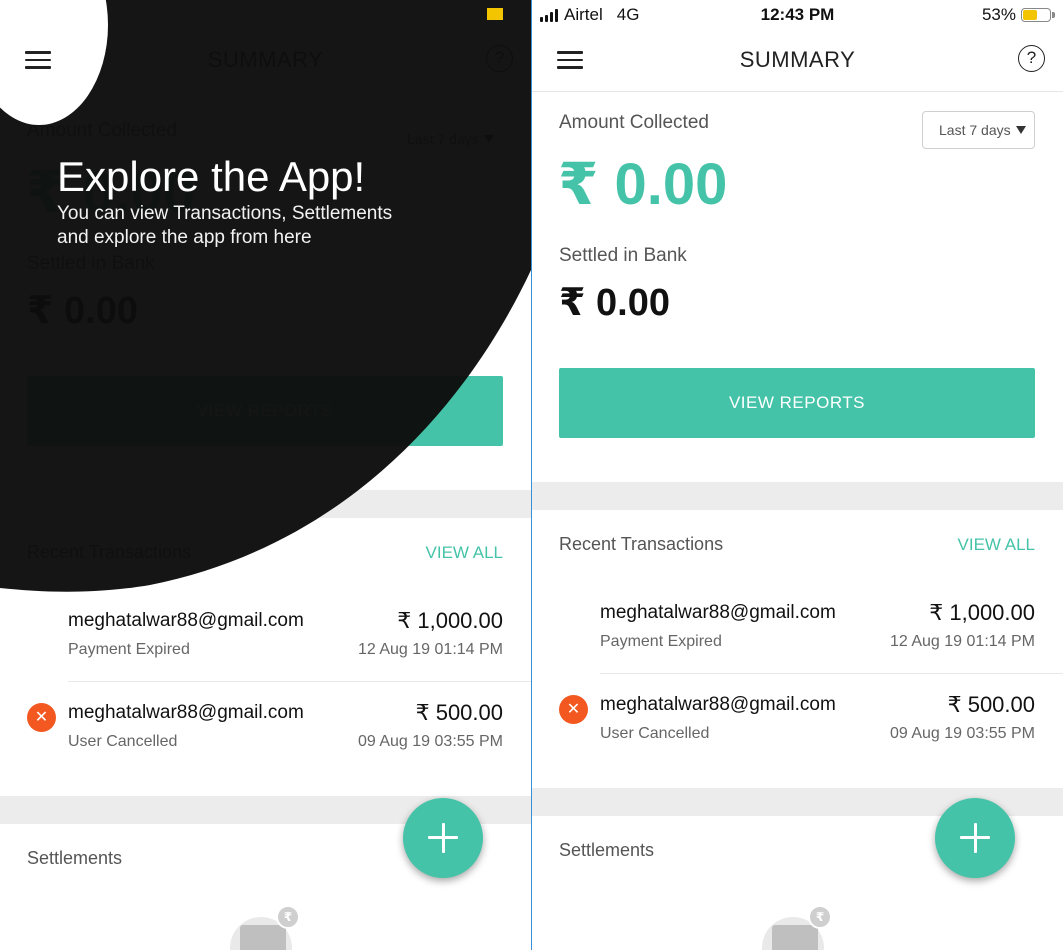 This screenshot has height=950, width=1063. I want to click on app-header: SUMMARY ?, so click(797, 61).